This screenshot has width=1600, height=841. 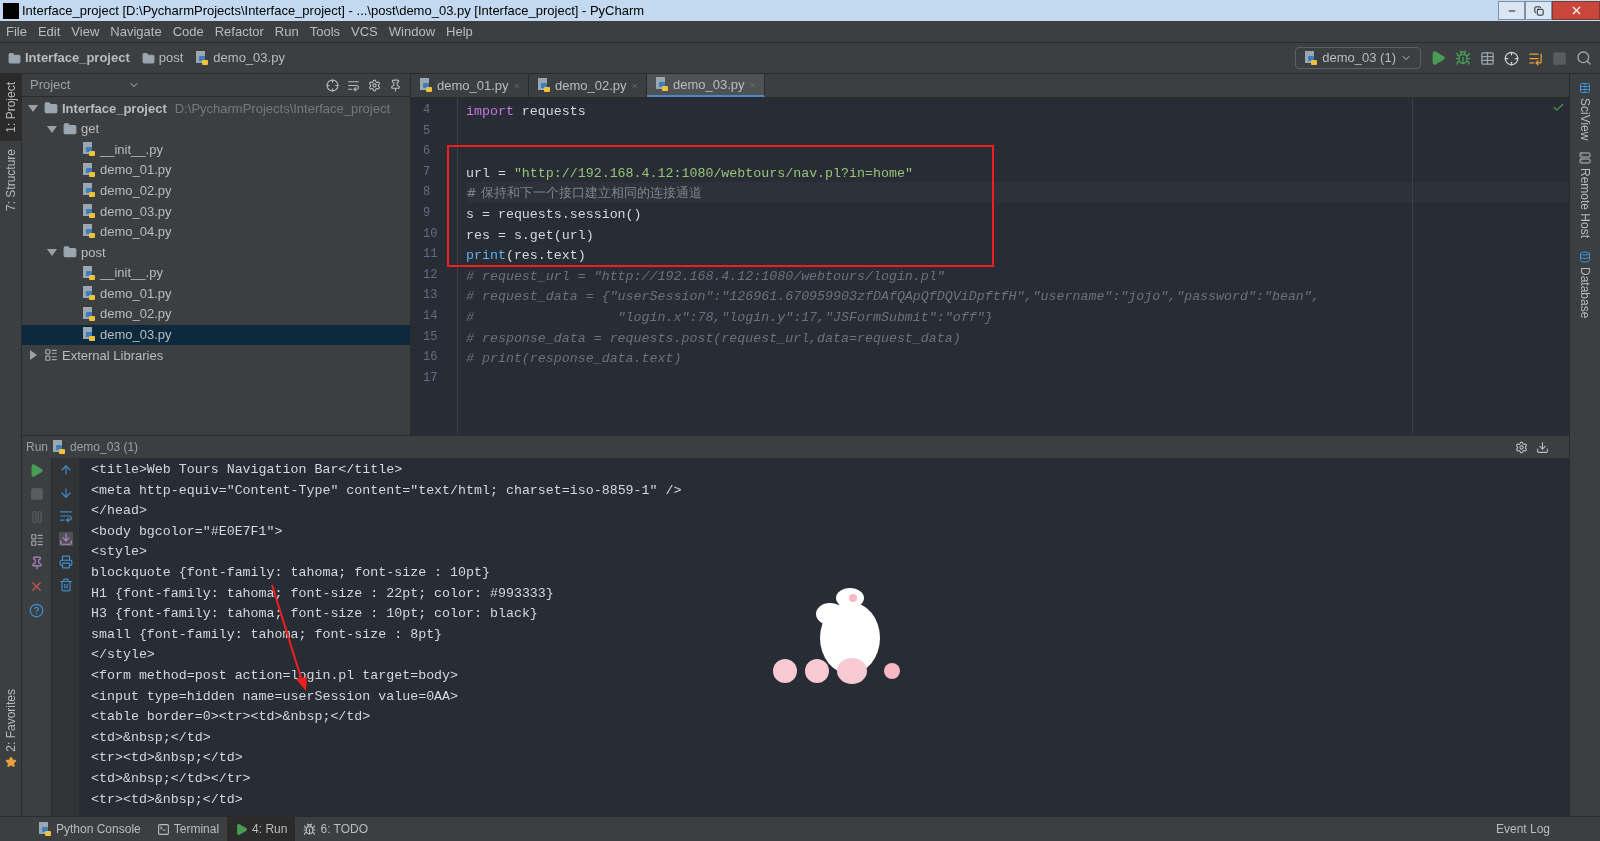 What do you see at coordinates (93, 252) in the screenshot?
I see `tree-label: post` at bounding box center [93, 252].